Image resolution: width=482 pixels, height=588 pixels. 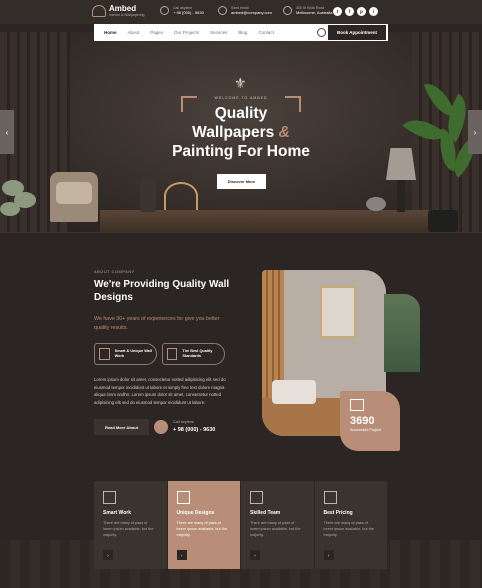 I want to click on location-icon, so click(x=287, y=10).